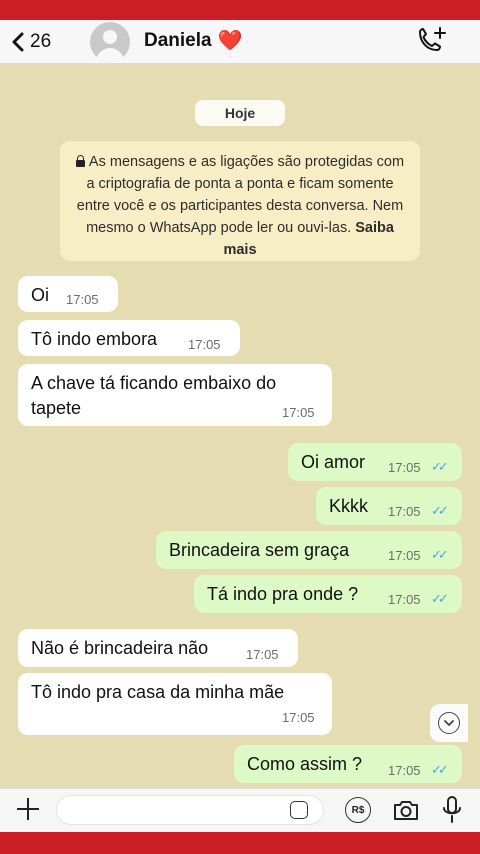 This screenshot has height=854, width=480. What do you see at coordinates (406, 810) in the screenshot?
I see `camera-icon` at bounding box center [406, 810].